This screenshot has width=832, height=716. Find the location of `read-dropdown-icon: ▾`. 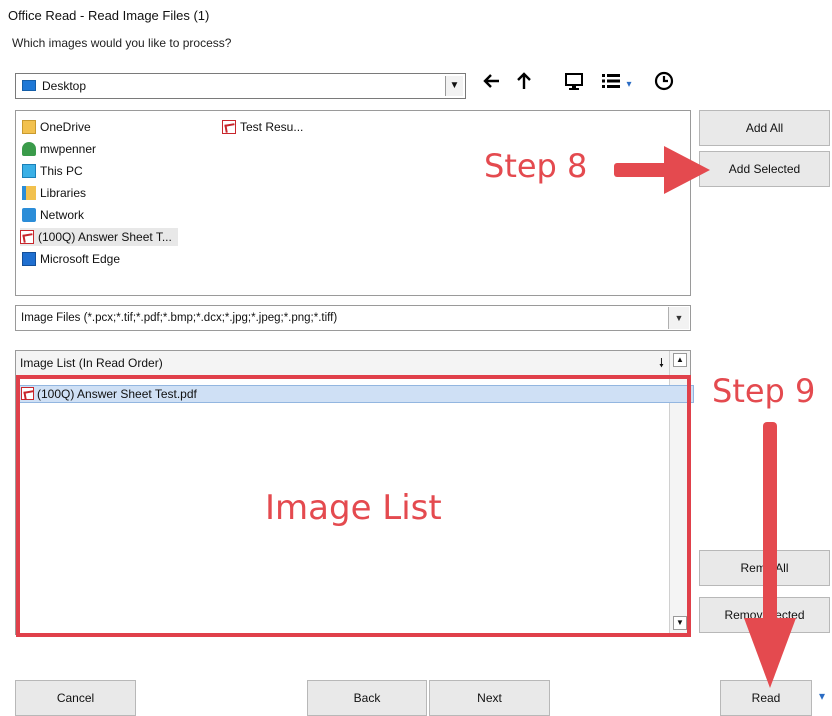

read-dropdown-icon: ▾ is located at coordinates (822, 696).